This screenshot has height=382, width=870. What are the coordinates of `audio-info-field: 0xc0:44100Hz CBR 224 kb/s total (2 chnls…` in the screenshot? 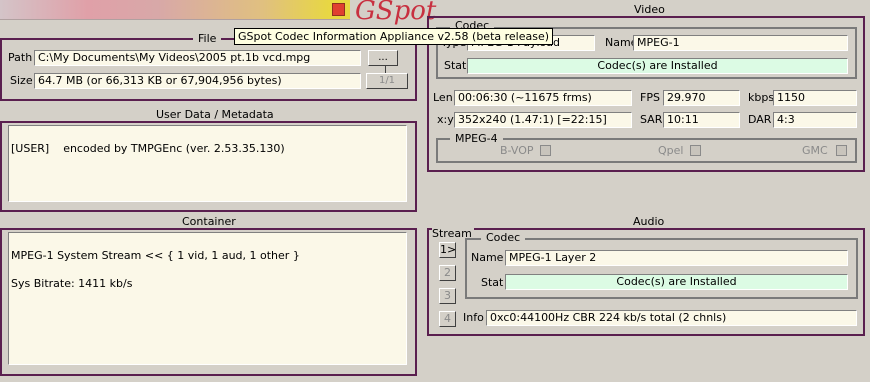 It's located at (671, 318).